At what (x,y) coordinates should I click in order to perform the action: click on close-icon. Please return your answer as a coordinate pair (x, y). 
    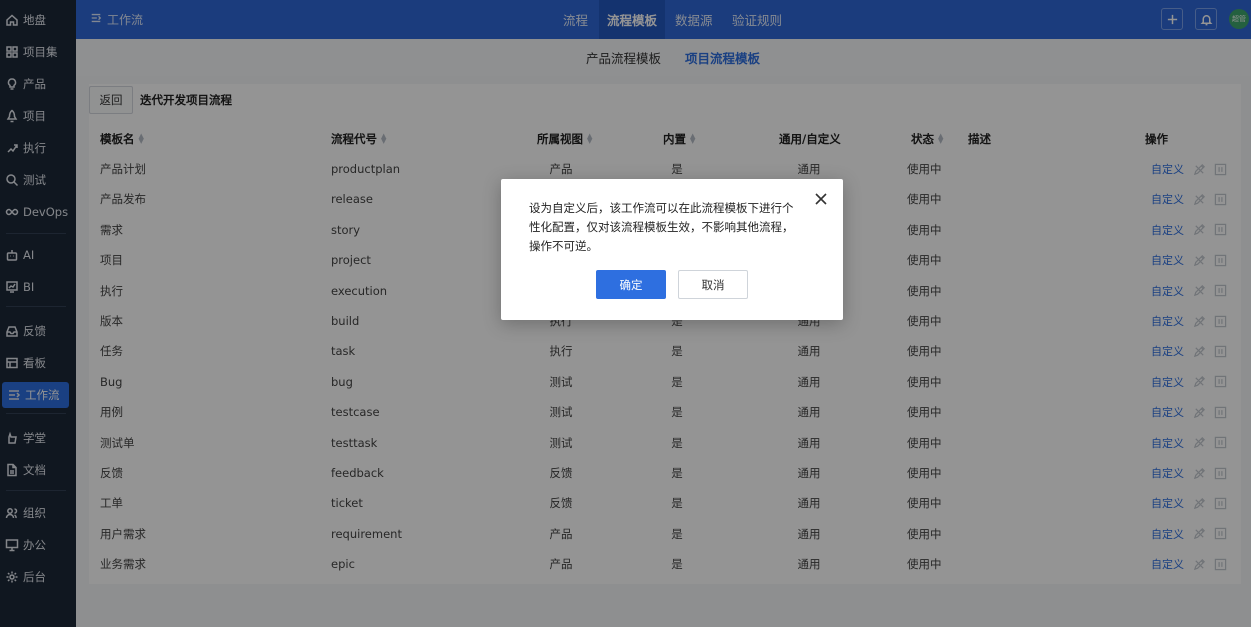
    Looking at the image, I should click on (821, 199).